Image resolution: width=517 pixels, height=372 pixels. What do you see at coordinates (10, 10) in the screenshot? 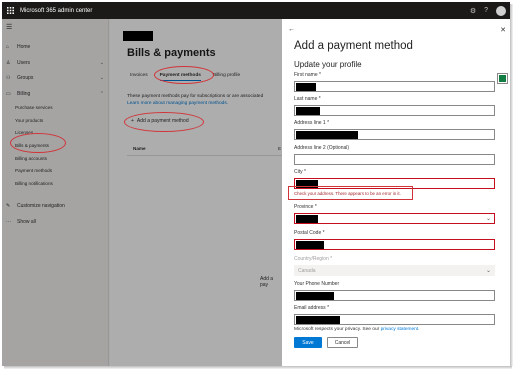
I see `app-launcher-icon` at bounding box center [10, 10].